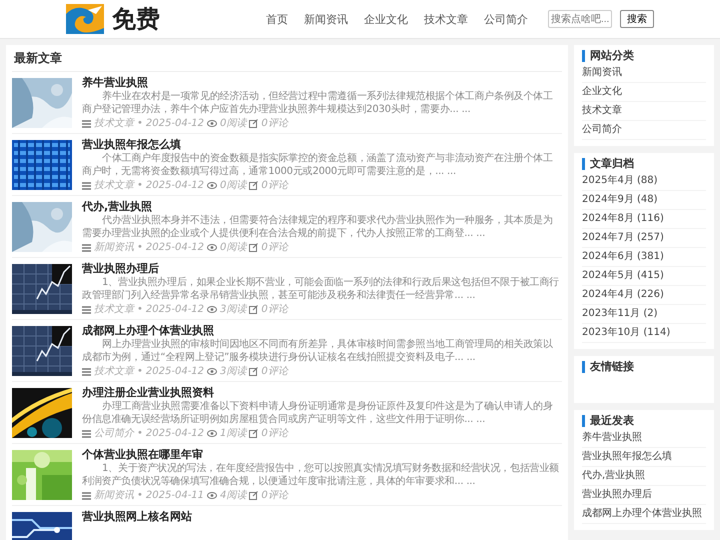  What do you see at coordinates (644, 476) in the screenshot?
I see `sidebar-link: 代办,营业执照` at bounding box center [644, 476].